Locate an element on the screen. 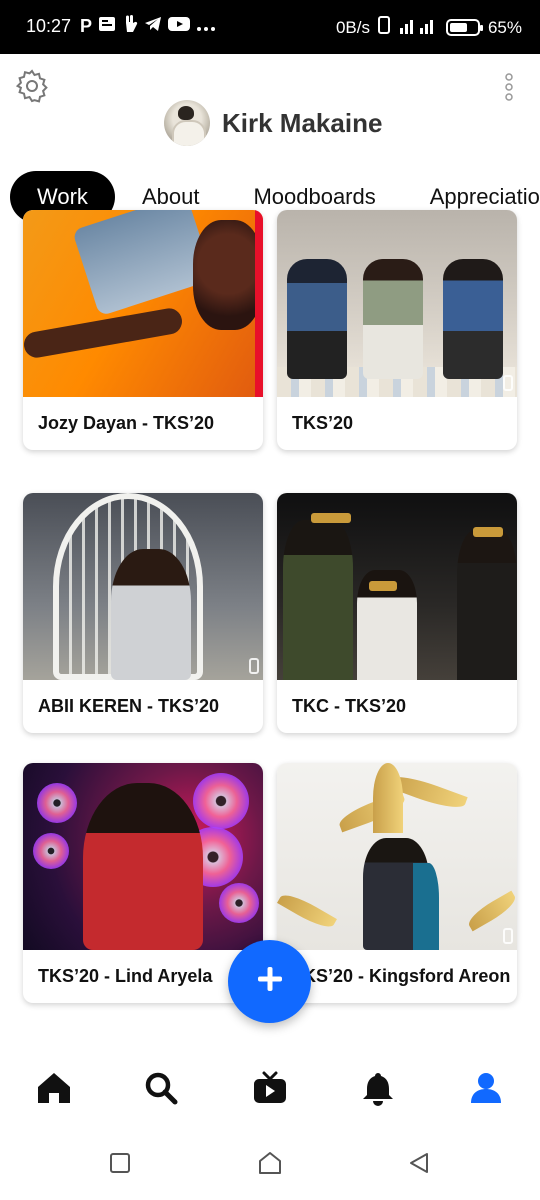 The image size is (540, 1200). nav-notifications is located at coordinates (378, 1090).